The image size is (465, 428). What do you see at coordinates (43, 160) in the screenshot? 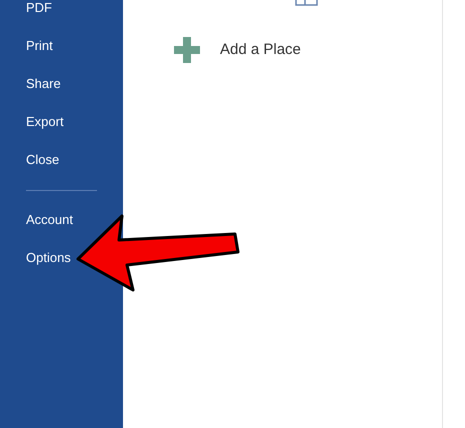
I see `menu-item: Close` at bounding box center [43, 160].